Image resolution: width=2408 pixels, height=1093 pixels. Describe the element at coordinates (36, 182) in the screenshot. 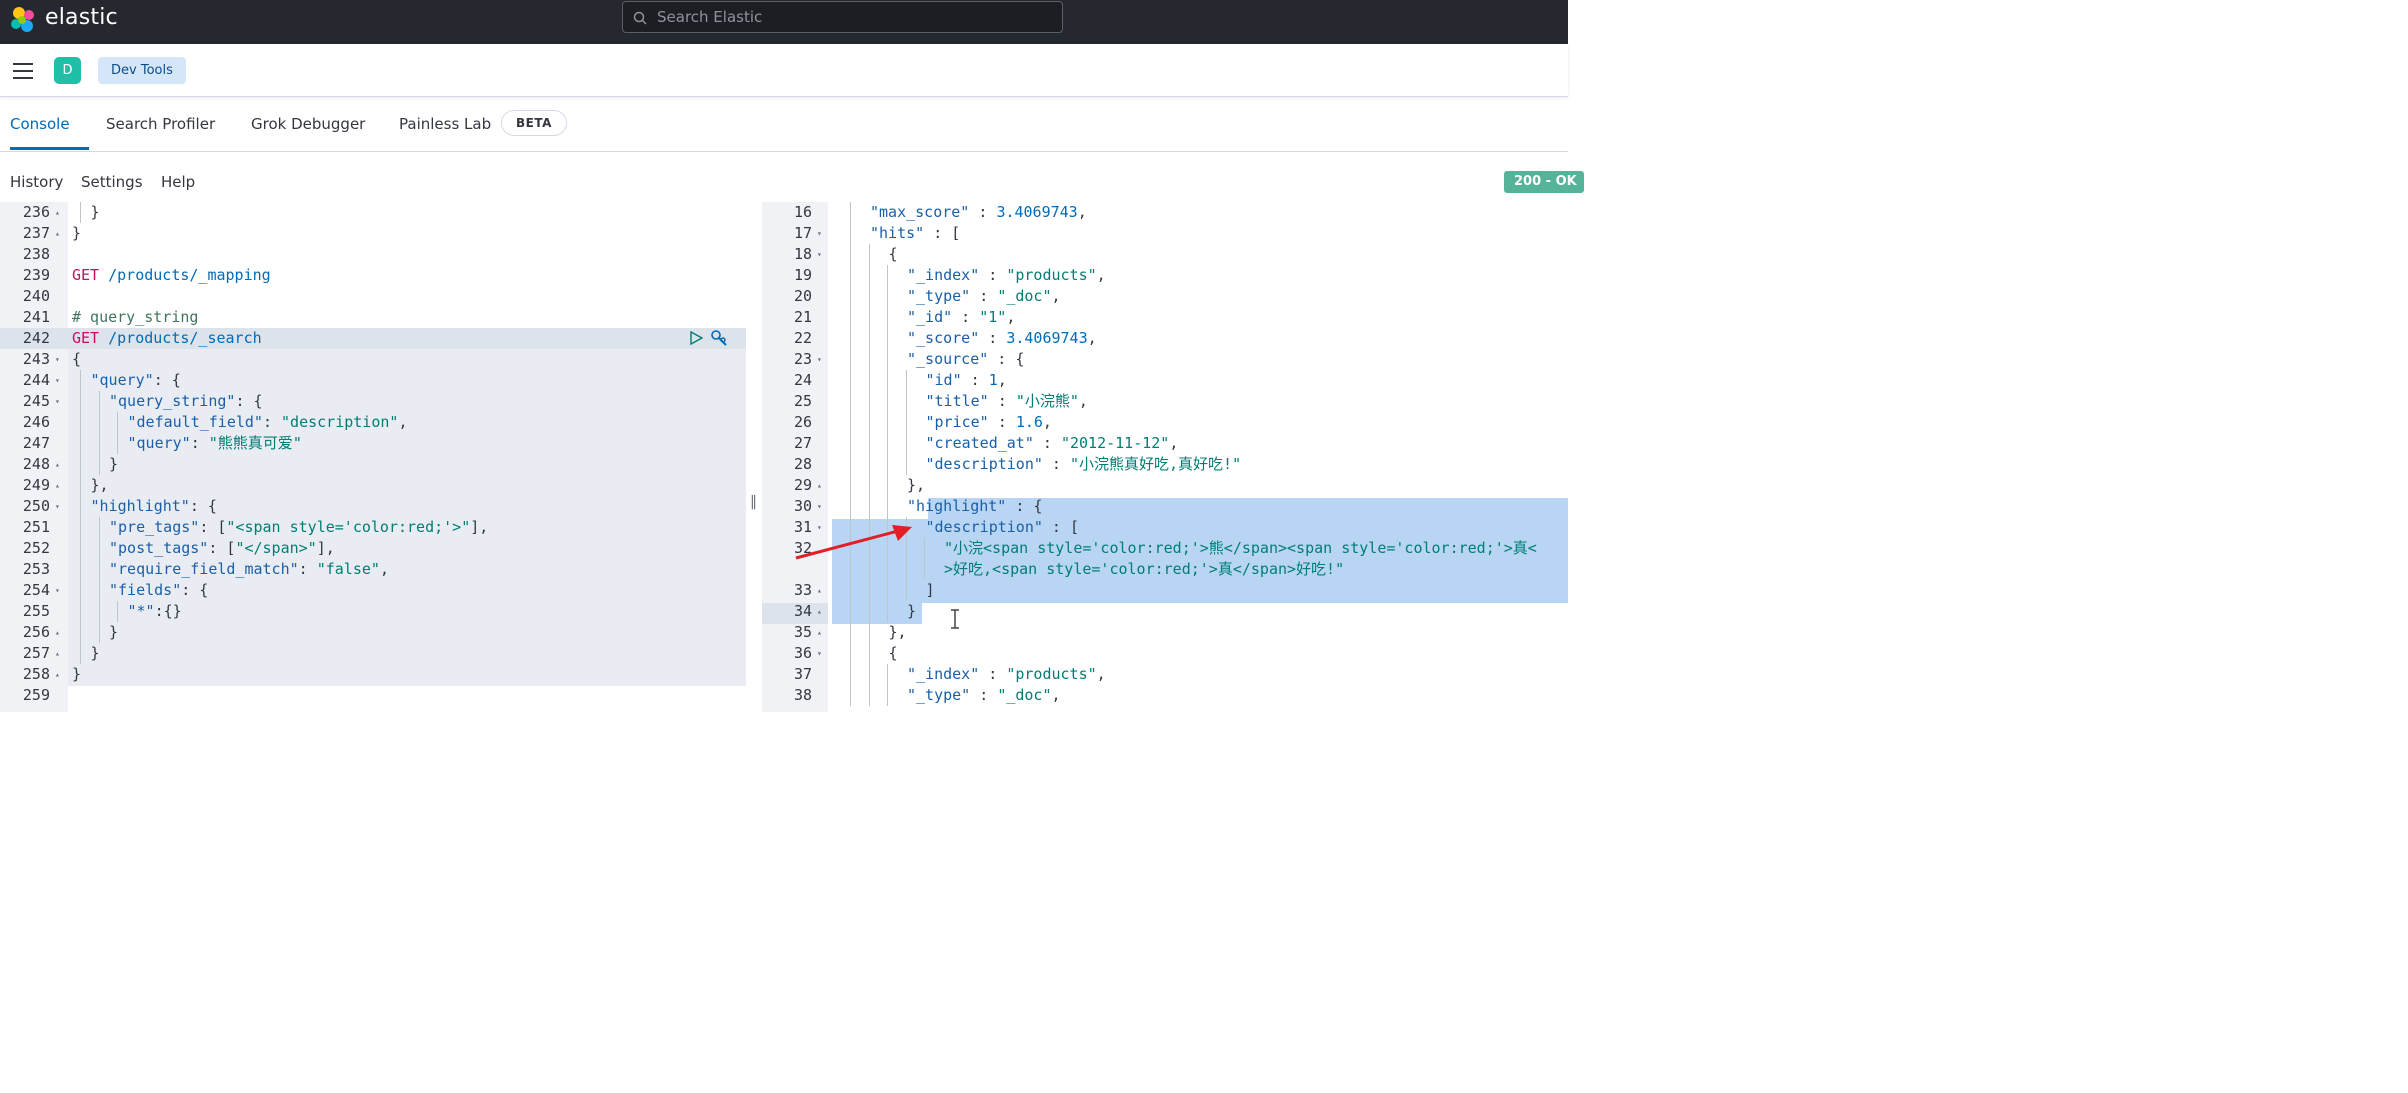

I see `history-link: History` at that location.